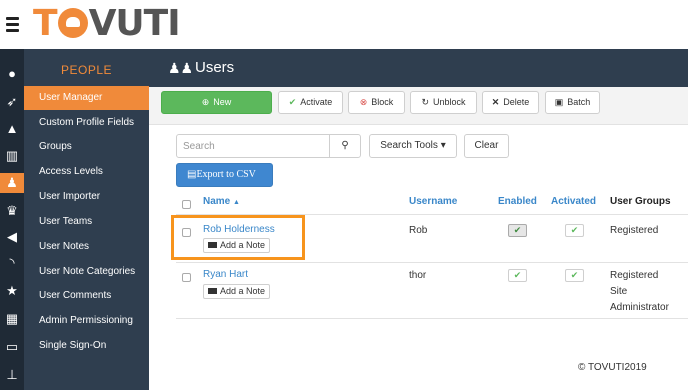  What do you see at coordinates (205, 102) in the screenshot?
I see `plus-circle-icon: ⊕` at bounding box center [205, 102].